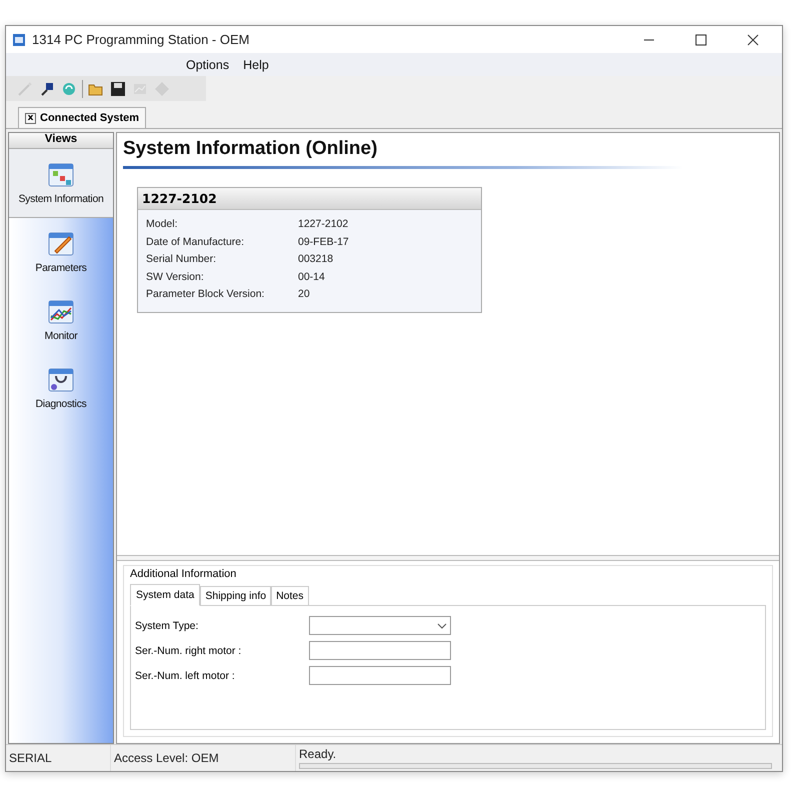  Describe the element at coordinates (166, 758) in the screenshot. I see `access-level: Access Level: OEM` at that location.